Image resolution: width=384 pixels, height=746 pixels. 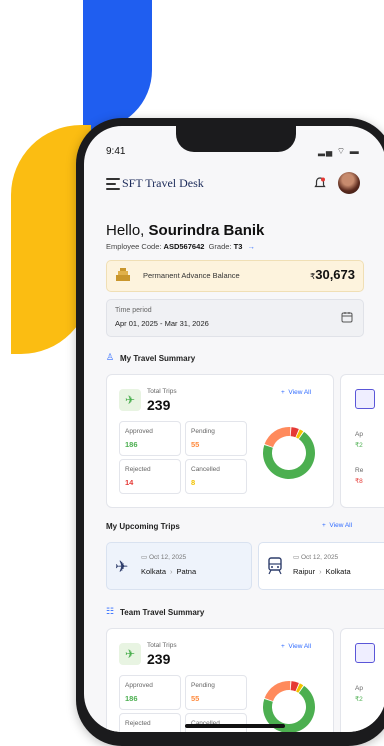 What do you see at coordinates (275, 568) in the screenshot?
I see `train-icon` at bounding box center [275, 568].